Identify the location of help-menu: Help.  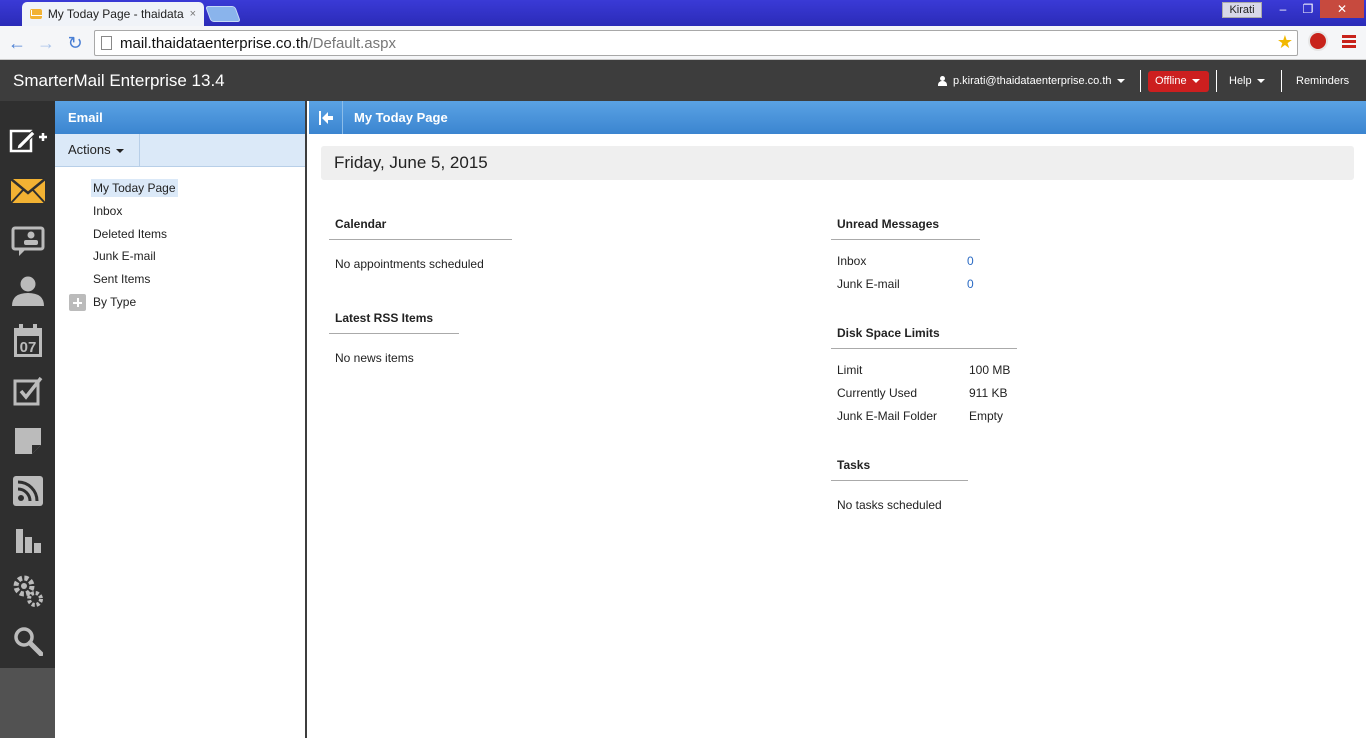
(1247, 81).